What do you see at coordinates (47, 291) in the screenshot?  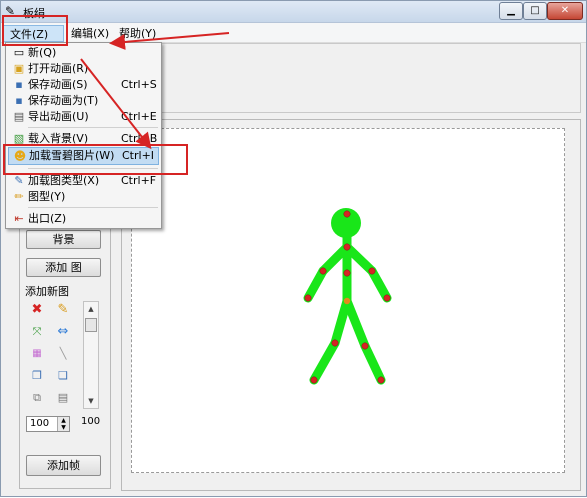 I see `add-new-figure-label: 添加新图` at bounding box center [47, 291].